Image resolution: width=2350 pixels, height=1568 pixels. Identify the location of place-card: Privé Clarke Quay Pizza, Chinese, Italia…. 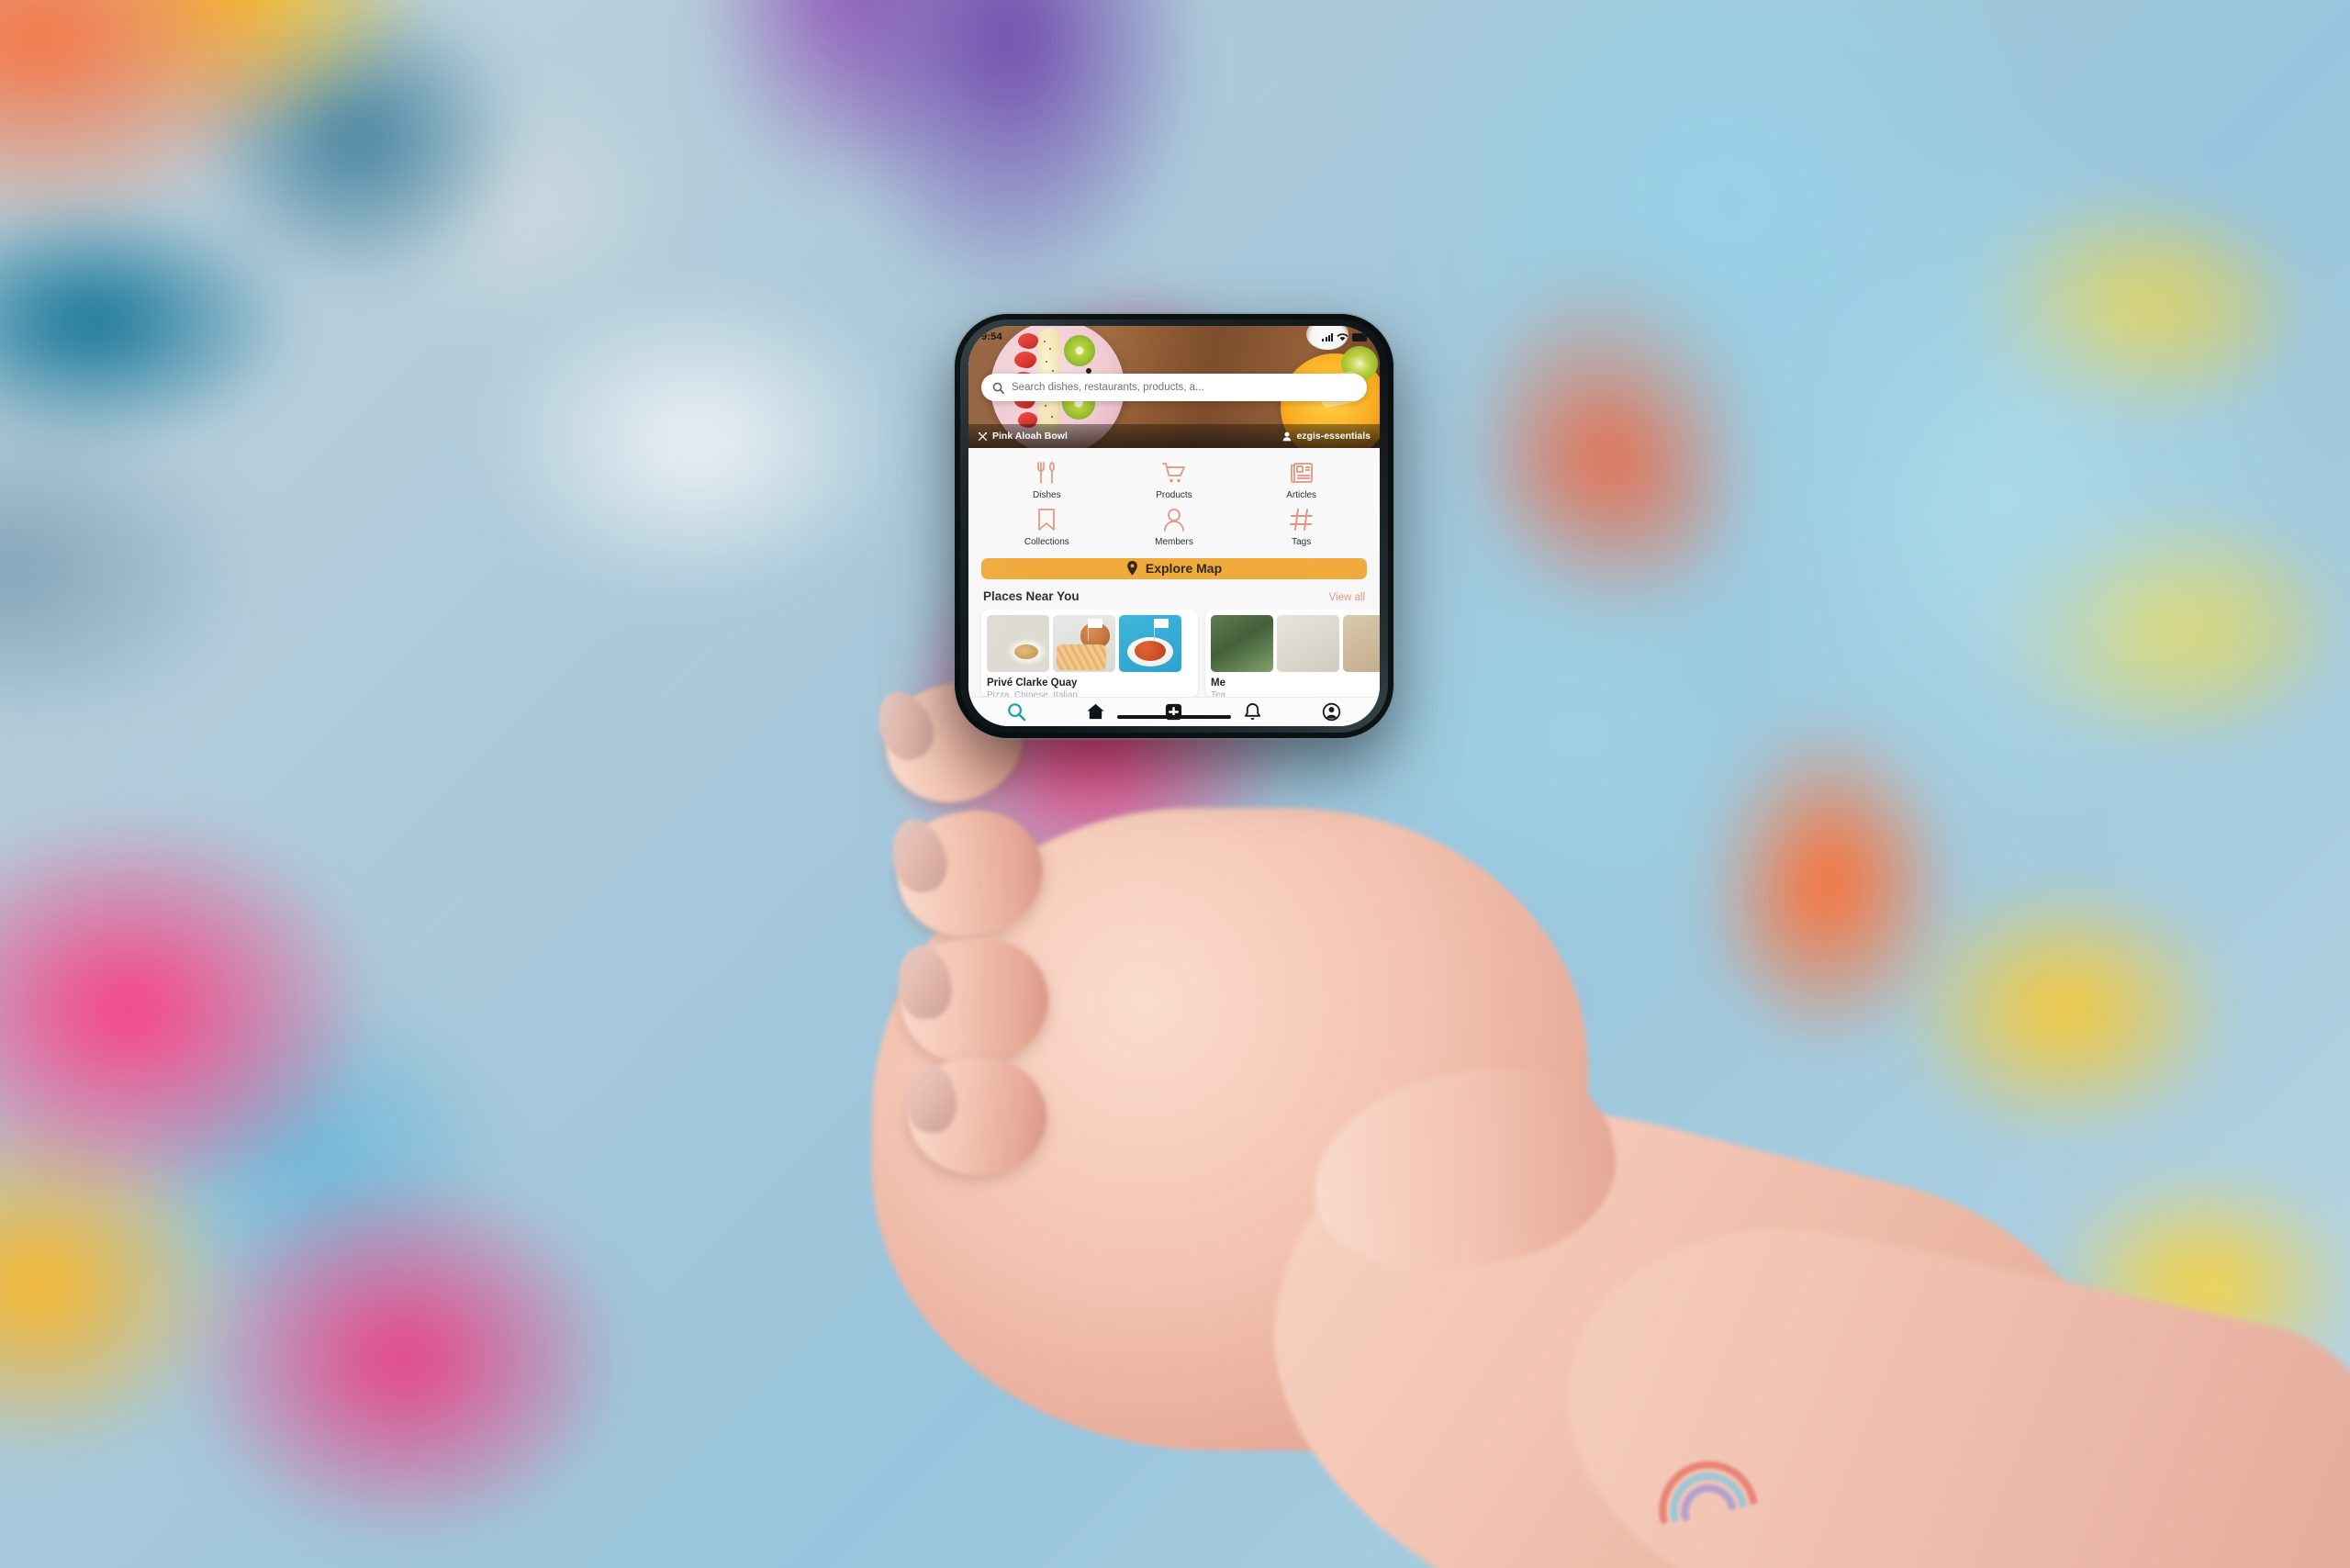
(1089, 653).